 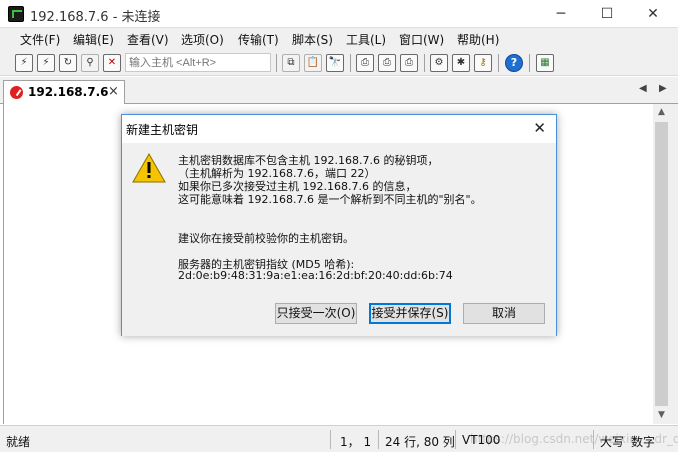 I want to click on accept-and-save-button: 接受并保存(S), so click(x=410, y=313).